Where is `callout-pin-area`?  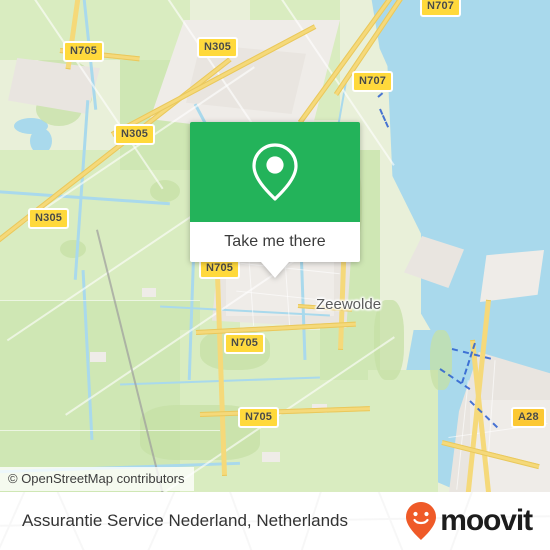 callout-pin-area is located at coordinates (275, 172).